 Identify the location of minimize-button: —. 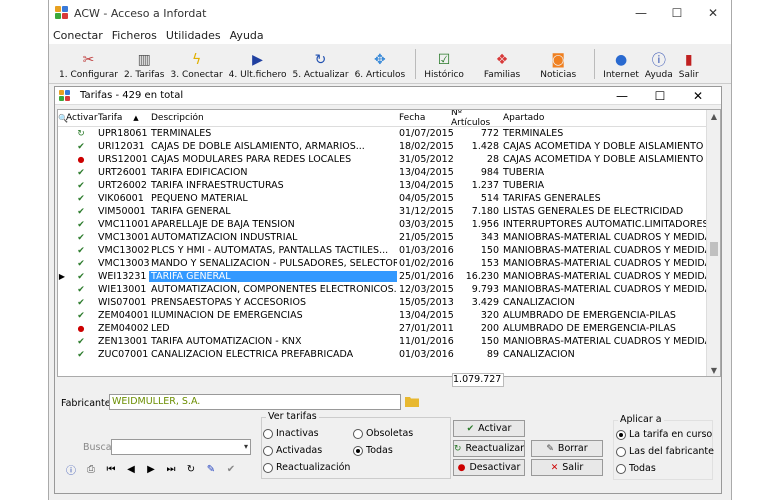
(641, 13).